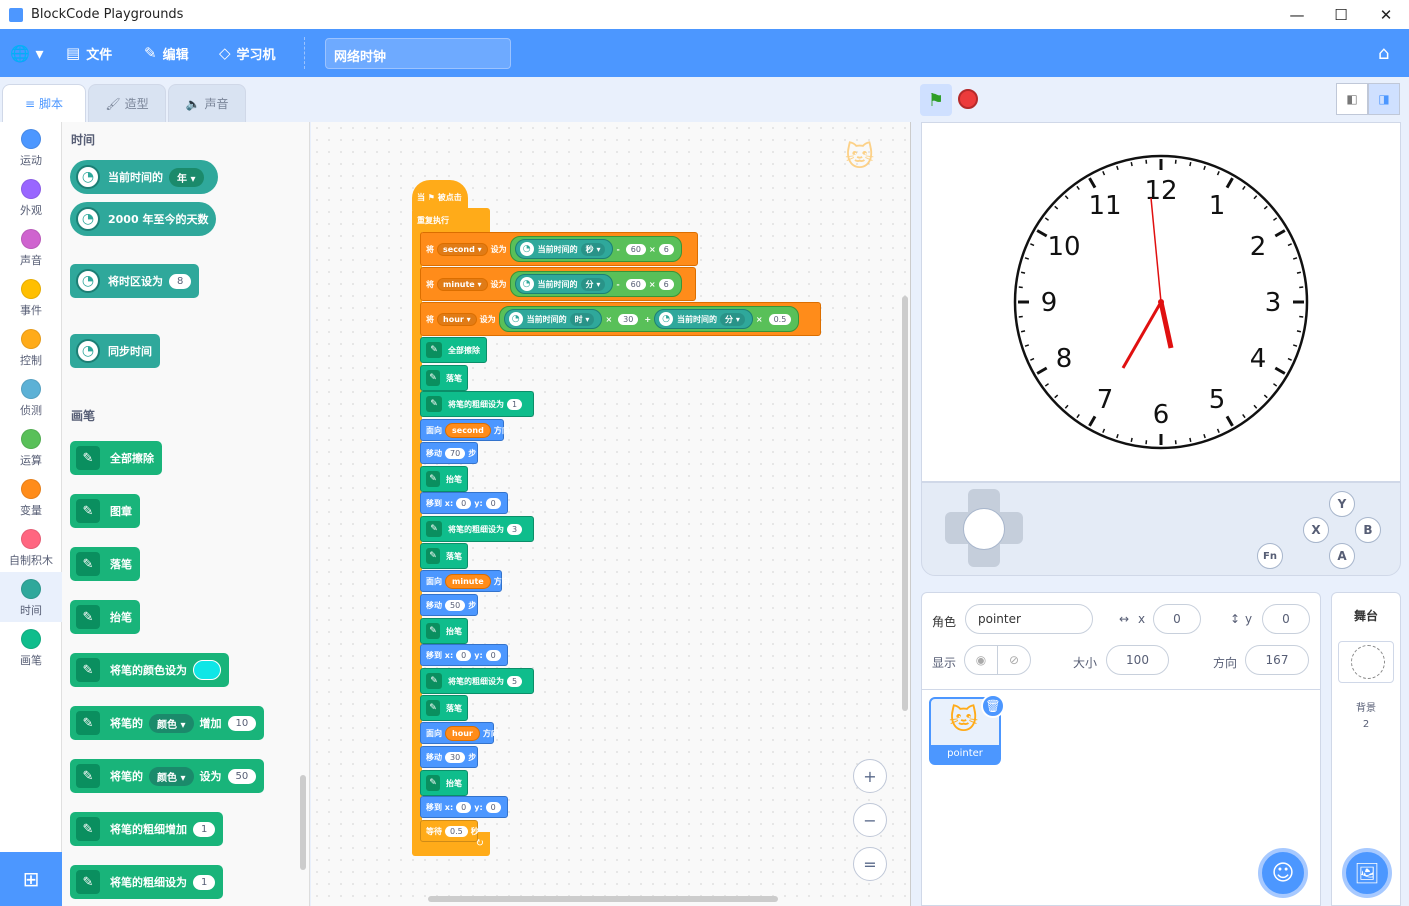 The image size is (1409, 906). I want to click on gamepad-fn-button: Fn, so click(1270, 556).